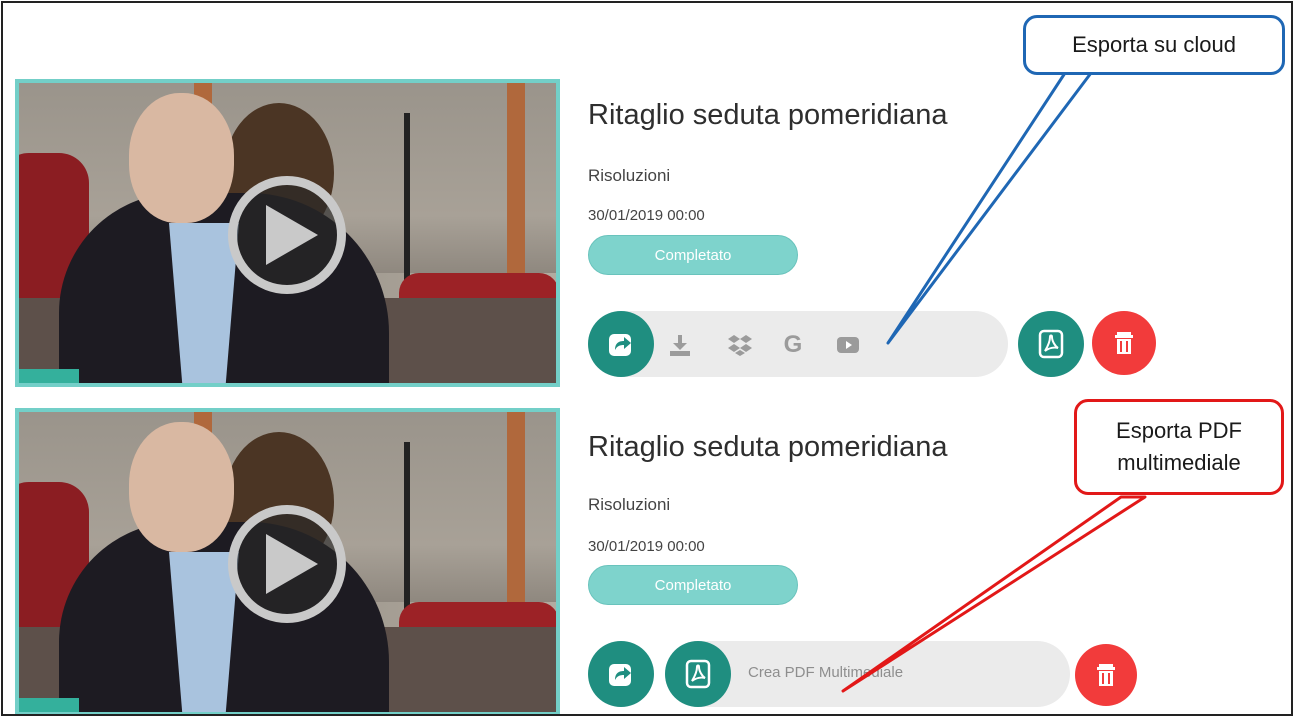  I want to click on callout-pdf-line1: Esporta PDF, so click(1179, 430).